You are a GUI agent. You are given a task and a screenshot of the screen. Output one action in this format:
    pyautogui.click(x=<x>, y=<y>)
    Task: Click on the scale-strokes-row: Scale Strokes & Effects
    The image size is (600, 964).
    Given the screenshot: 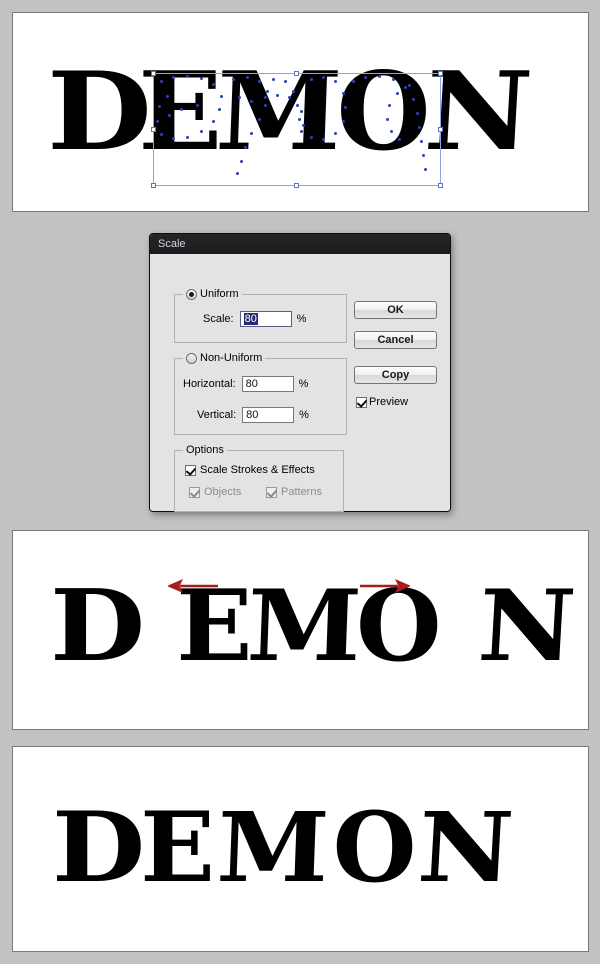 What is the action you would take?
    pyautogui.click(x=250, y=470)
    